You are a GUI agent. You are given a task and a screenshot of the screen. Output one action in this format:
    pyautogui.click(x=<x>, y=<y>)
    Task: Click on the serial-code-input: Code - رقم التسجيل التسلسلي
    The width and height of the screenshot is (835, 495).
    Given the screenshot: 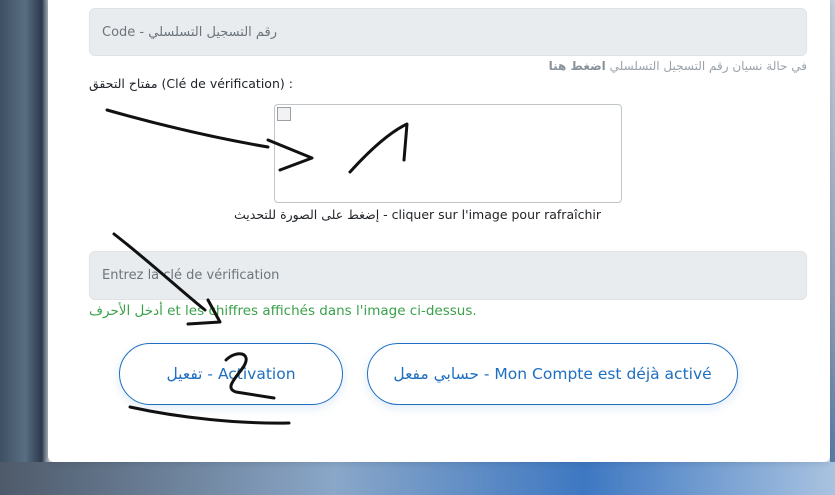 What is the action you would take?
    pyautogui.click(x=448, y=32)
    